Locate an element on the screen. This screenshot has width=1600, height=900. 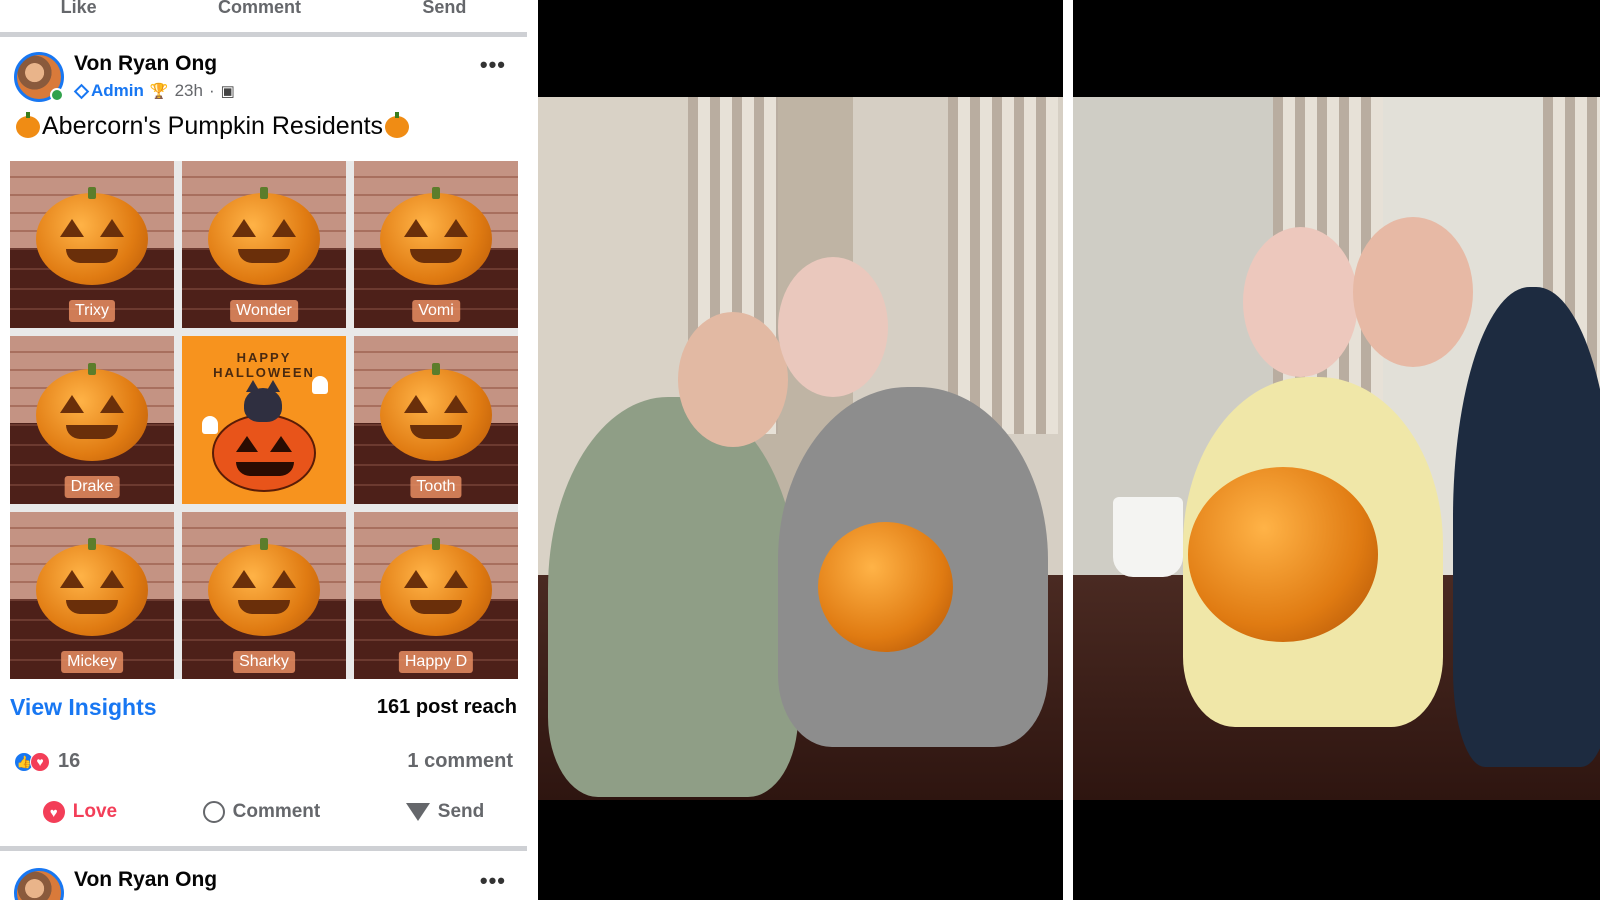
online-status-icon is located at coordinates (57, 95).